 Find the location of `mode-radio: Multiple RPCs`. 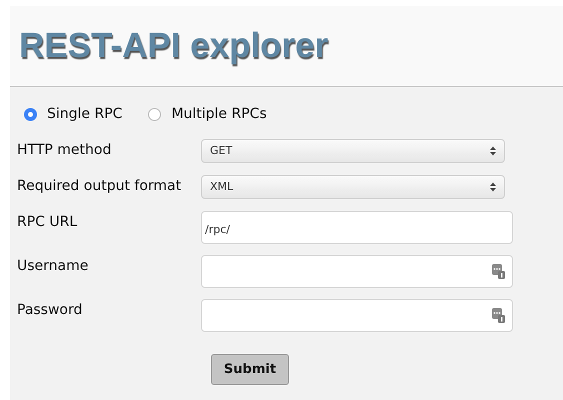

mode-radio: Multiple RPCs is located at coordinates (207, 114).